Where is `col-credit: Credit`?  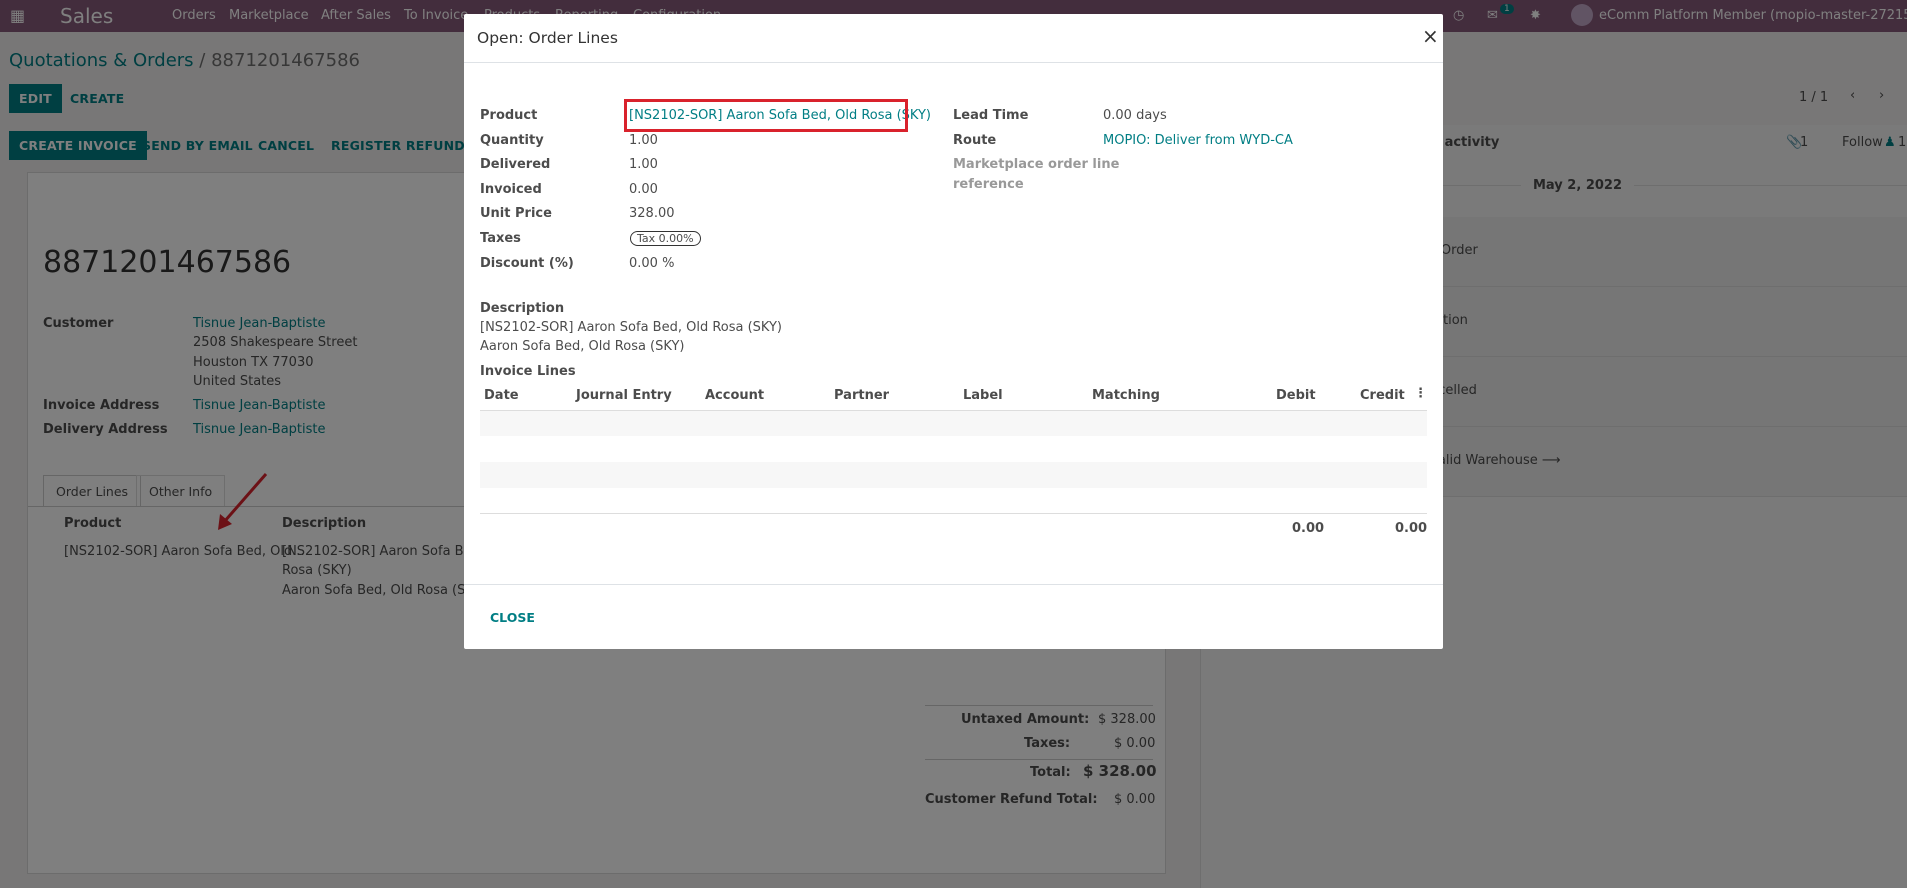 col-credit: Credit is located at coordinates (1382, 395).